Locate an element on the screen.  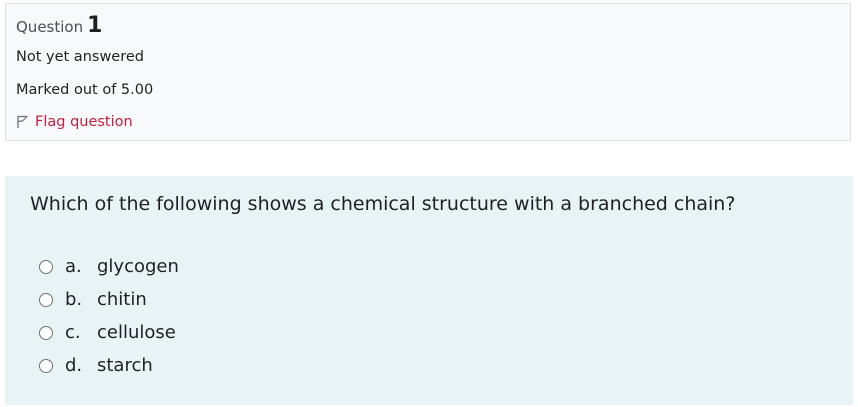
question-heading: Question 1 is located at coordinates (59, 25).